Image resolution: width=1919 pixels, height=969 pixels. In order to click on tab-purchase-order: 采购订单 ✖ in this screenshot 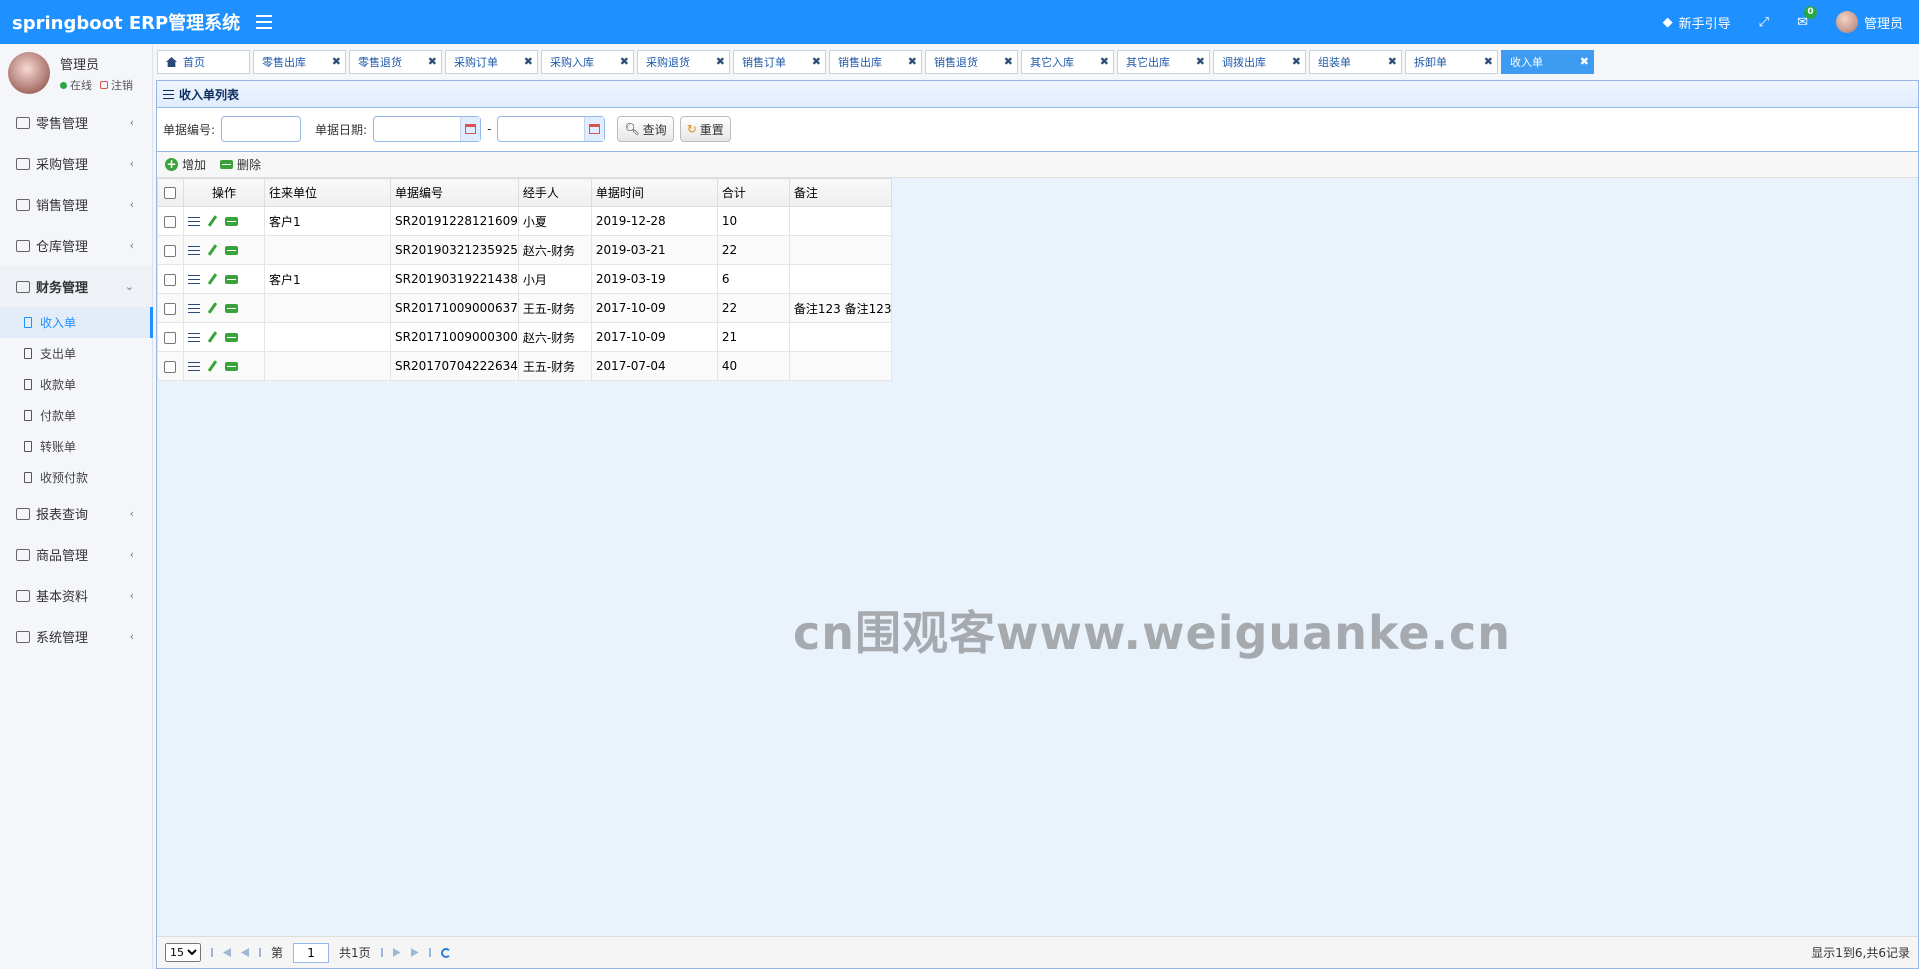, I will do `click(491, 62)`.